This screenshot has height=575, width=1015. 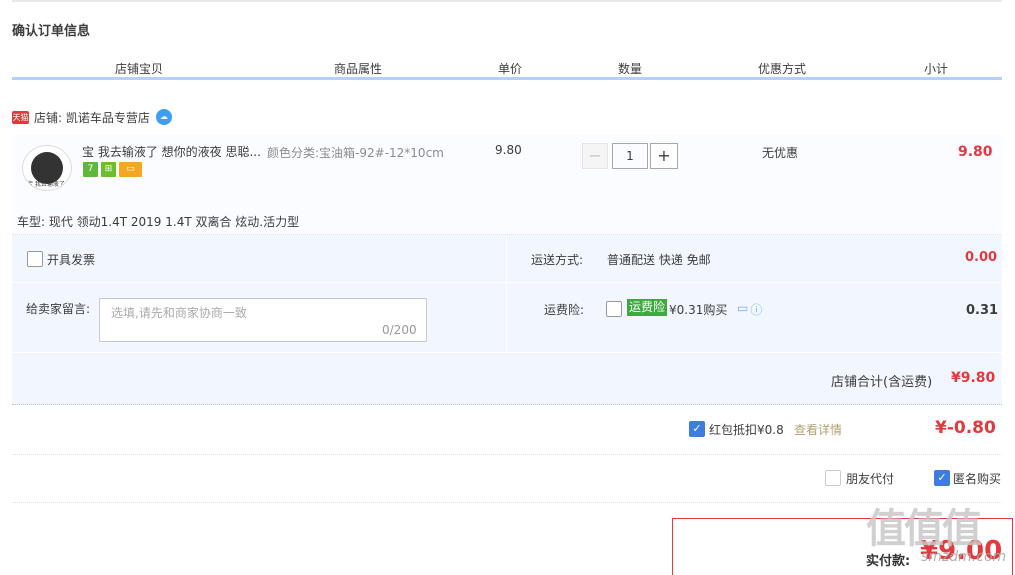 What do you see at coordinates (158, 222) in the screenshot?
I see `car-type: 车型: 现代 领动1.4T 2019 1.4T 双离合 炫动.活力型` at bounding box center [158, 222].